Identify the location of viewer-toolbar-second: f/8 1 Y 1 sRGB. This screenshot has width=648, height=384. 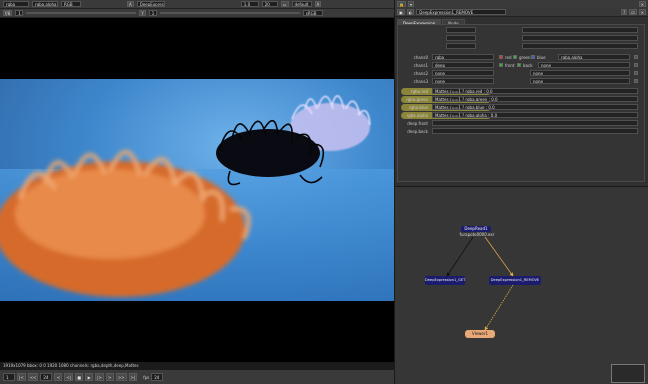
(197, 13).